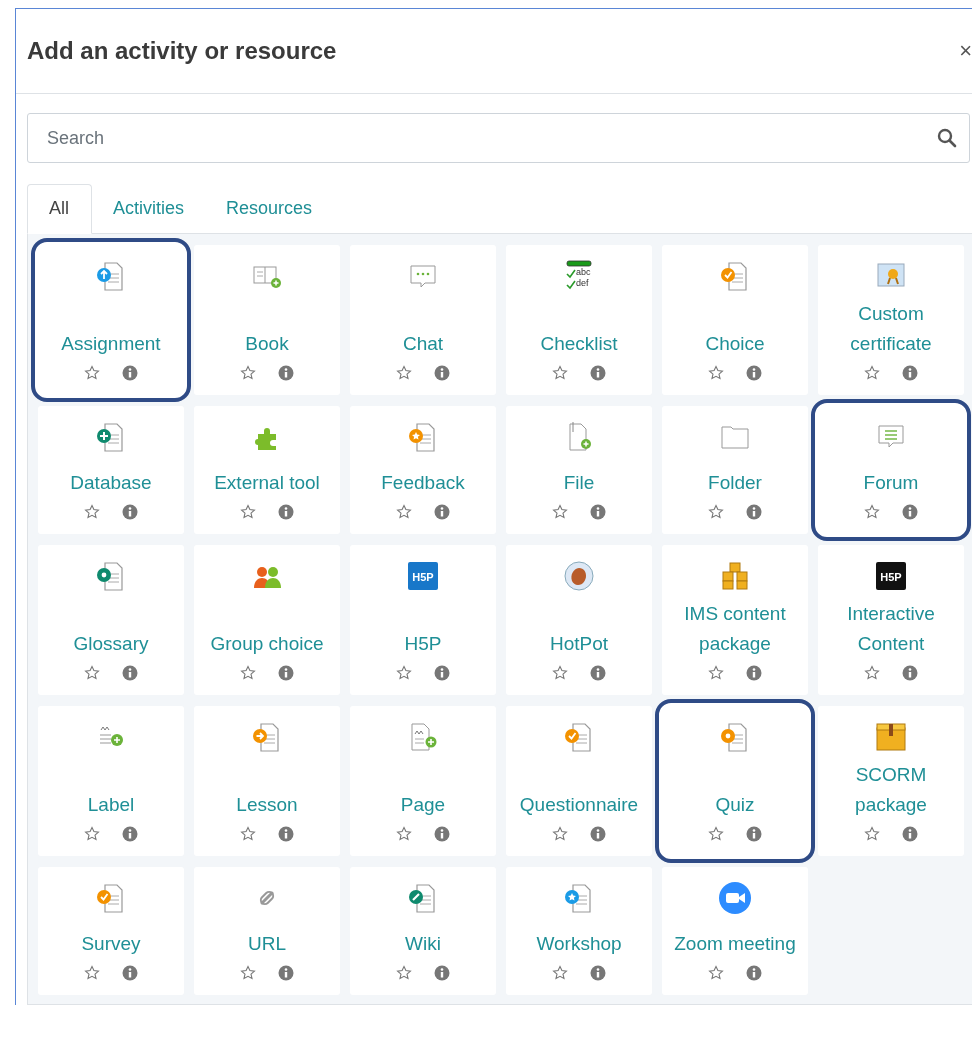  Describe the element at coordinates (111, 641) in the screenshot. I see `activity-name: Glossary` at that location.